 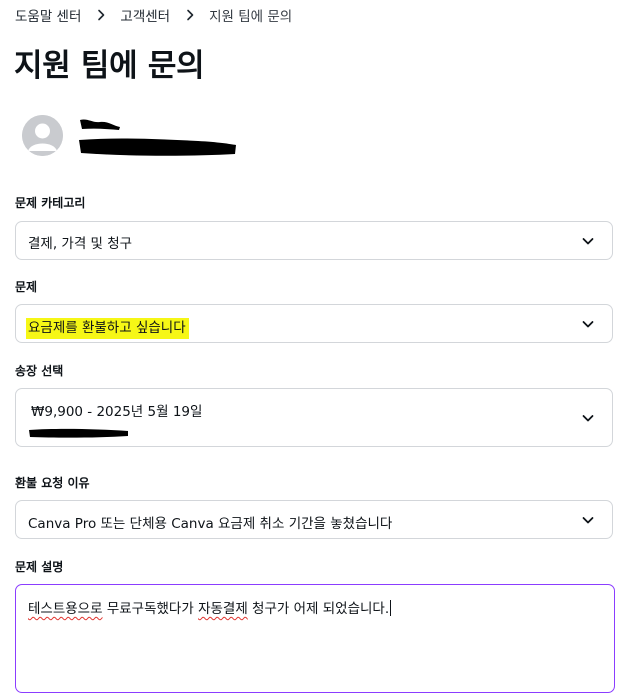 I want to click on breadcrumb-current: 지원 팀에 문의, so click(x=251, y=17).